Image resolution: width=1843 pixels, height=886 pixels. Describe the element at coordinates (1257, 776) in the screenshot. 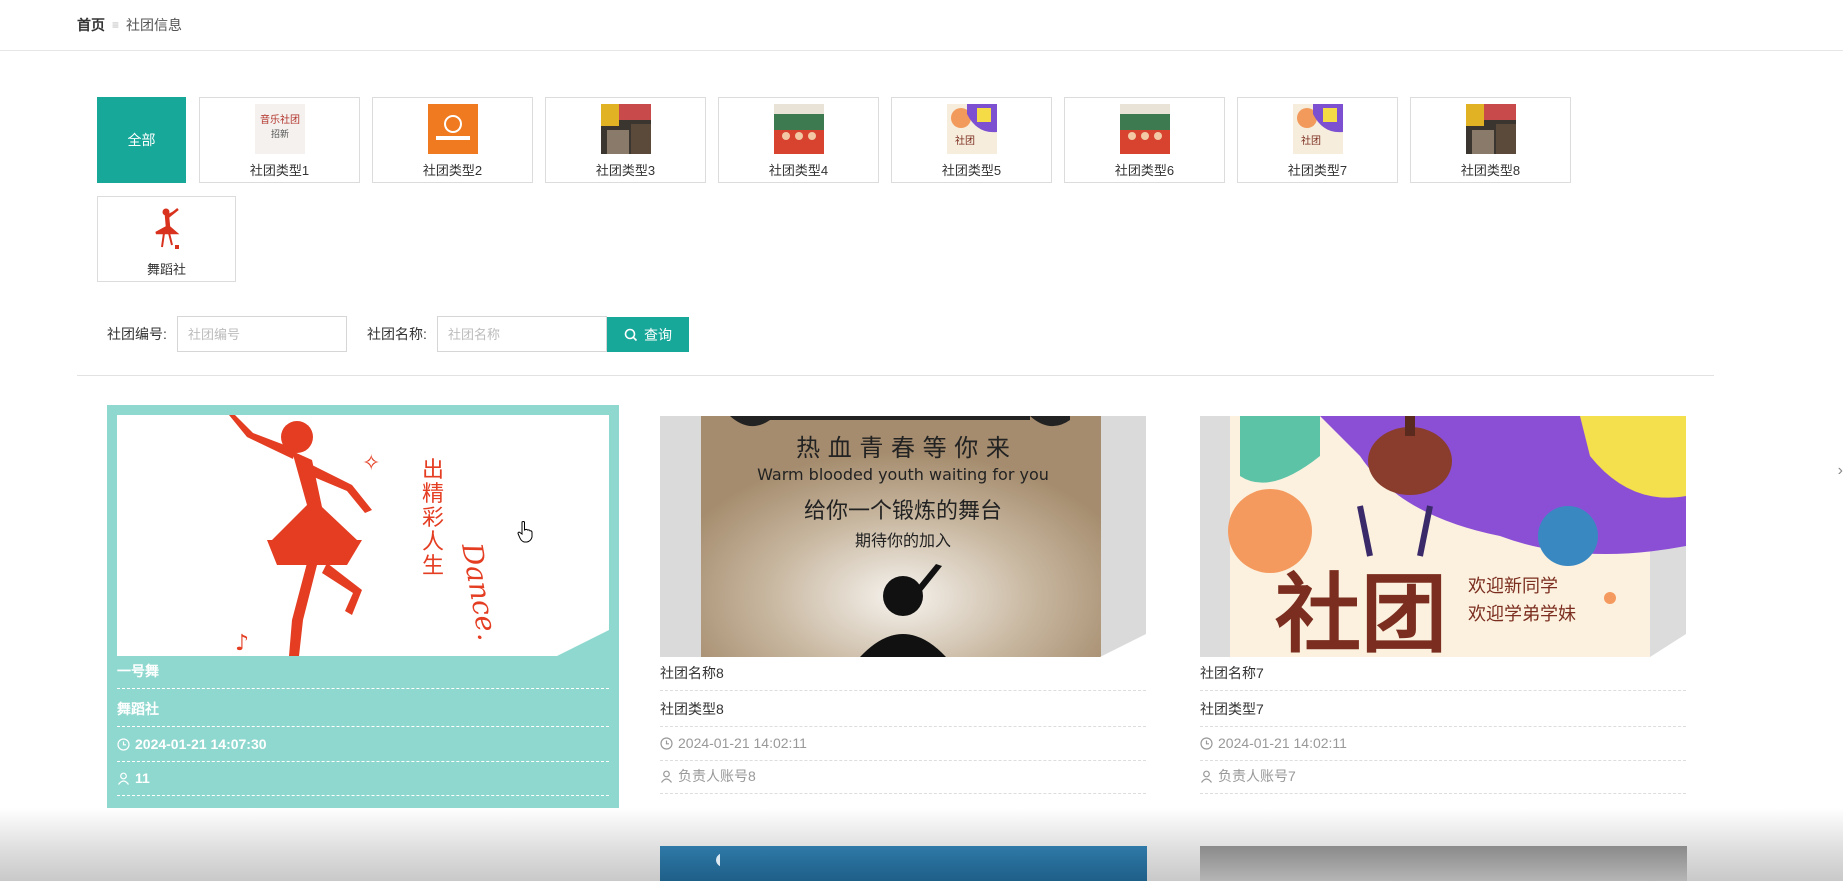

I see `club-owner-text: 负责人账号7` at that location.